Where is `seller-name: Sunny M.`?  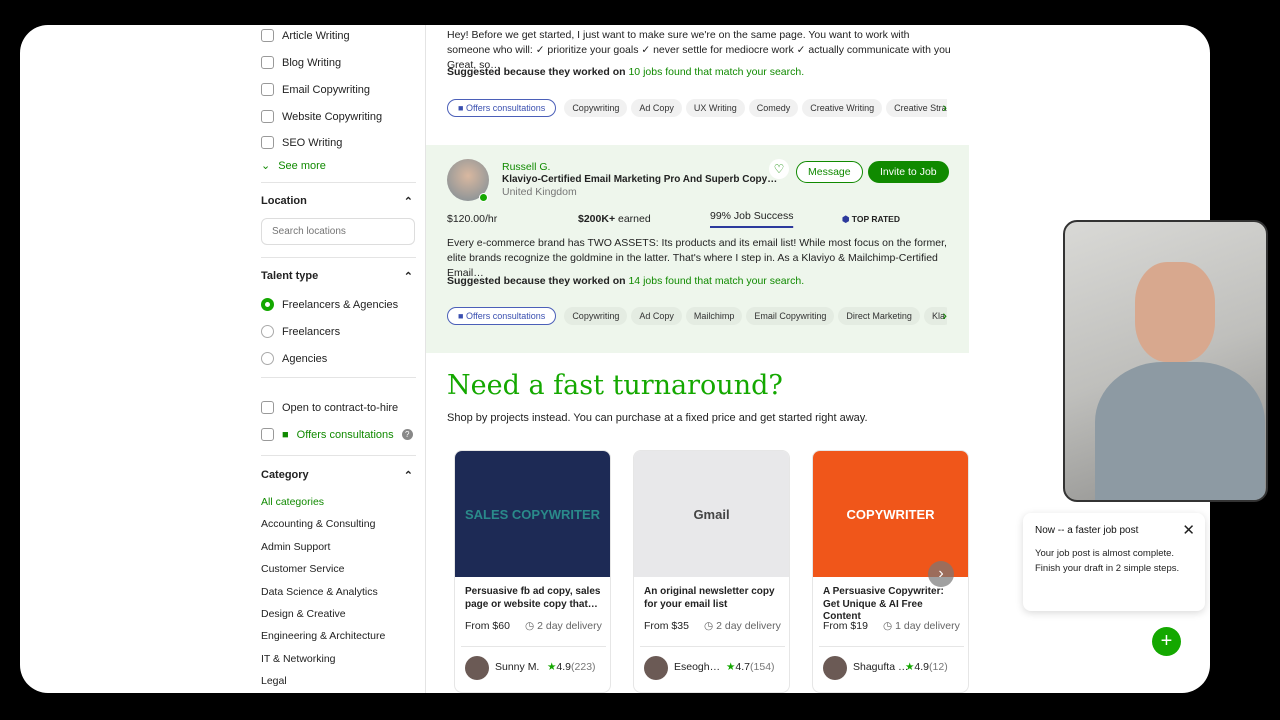 seller-name: Sunny M. is located at coordinates (517, 667).